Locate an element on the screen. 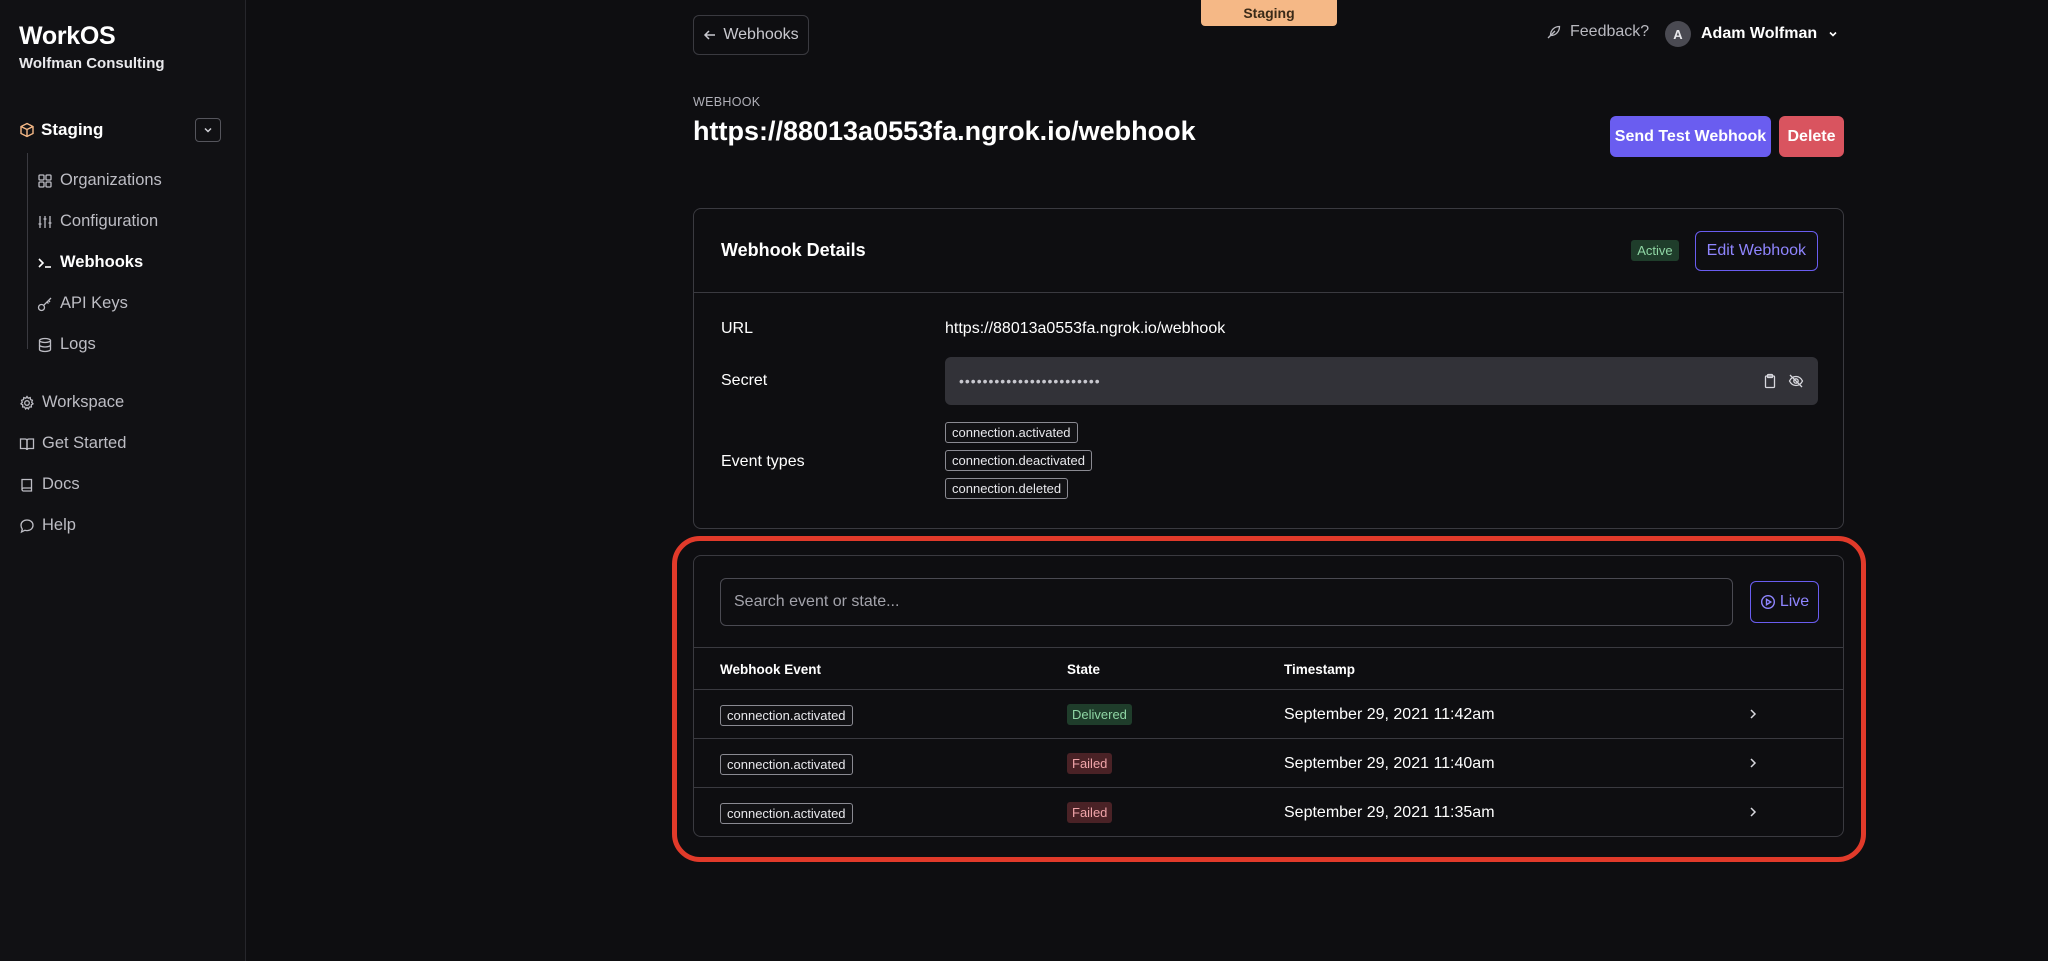  brand-logo: WorkOS is located at coordinates (92, 36).